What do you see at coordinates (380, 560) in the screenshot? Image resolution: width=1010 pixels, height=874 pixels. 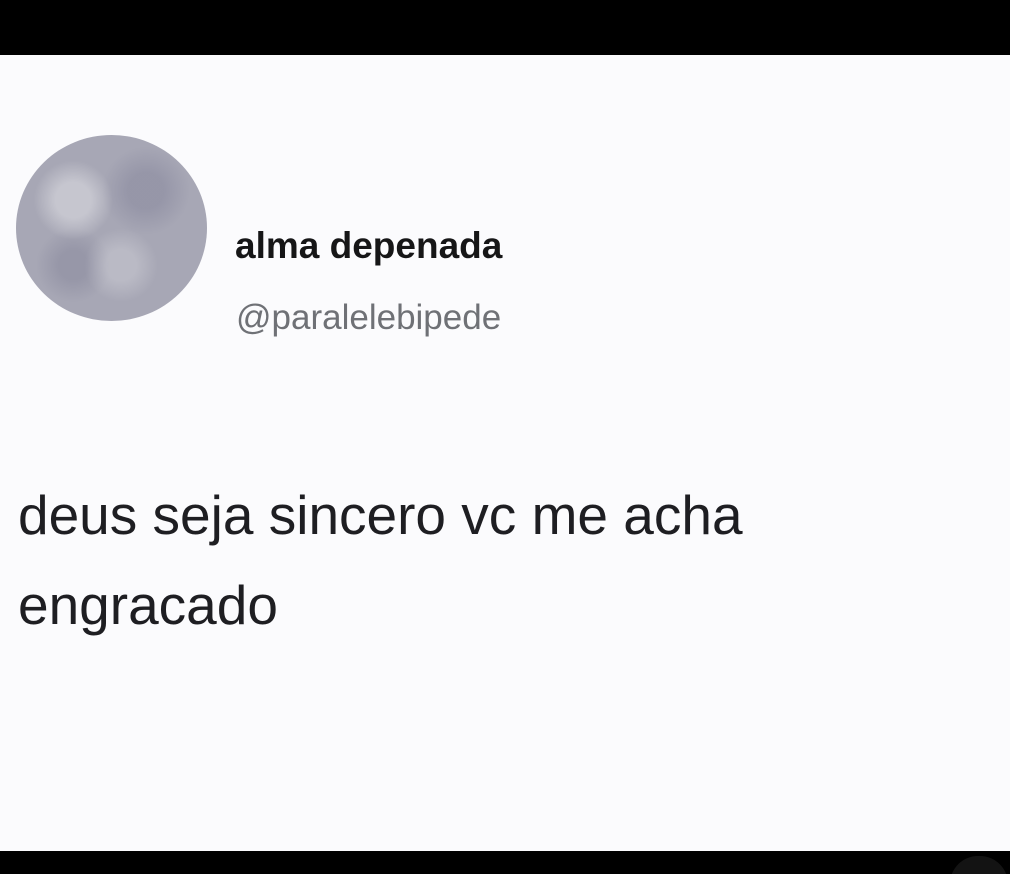 I see `tweet-text: deus seja sincero vc me acha engracado` at bounding box center [380, 560].